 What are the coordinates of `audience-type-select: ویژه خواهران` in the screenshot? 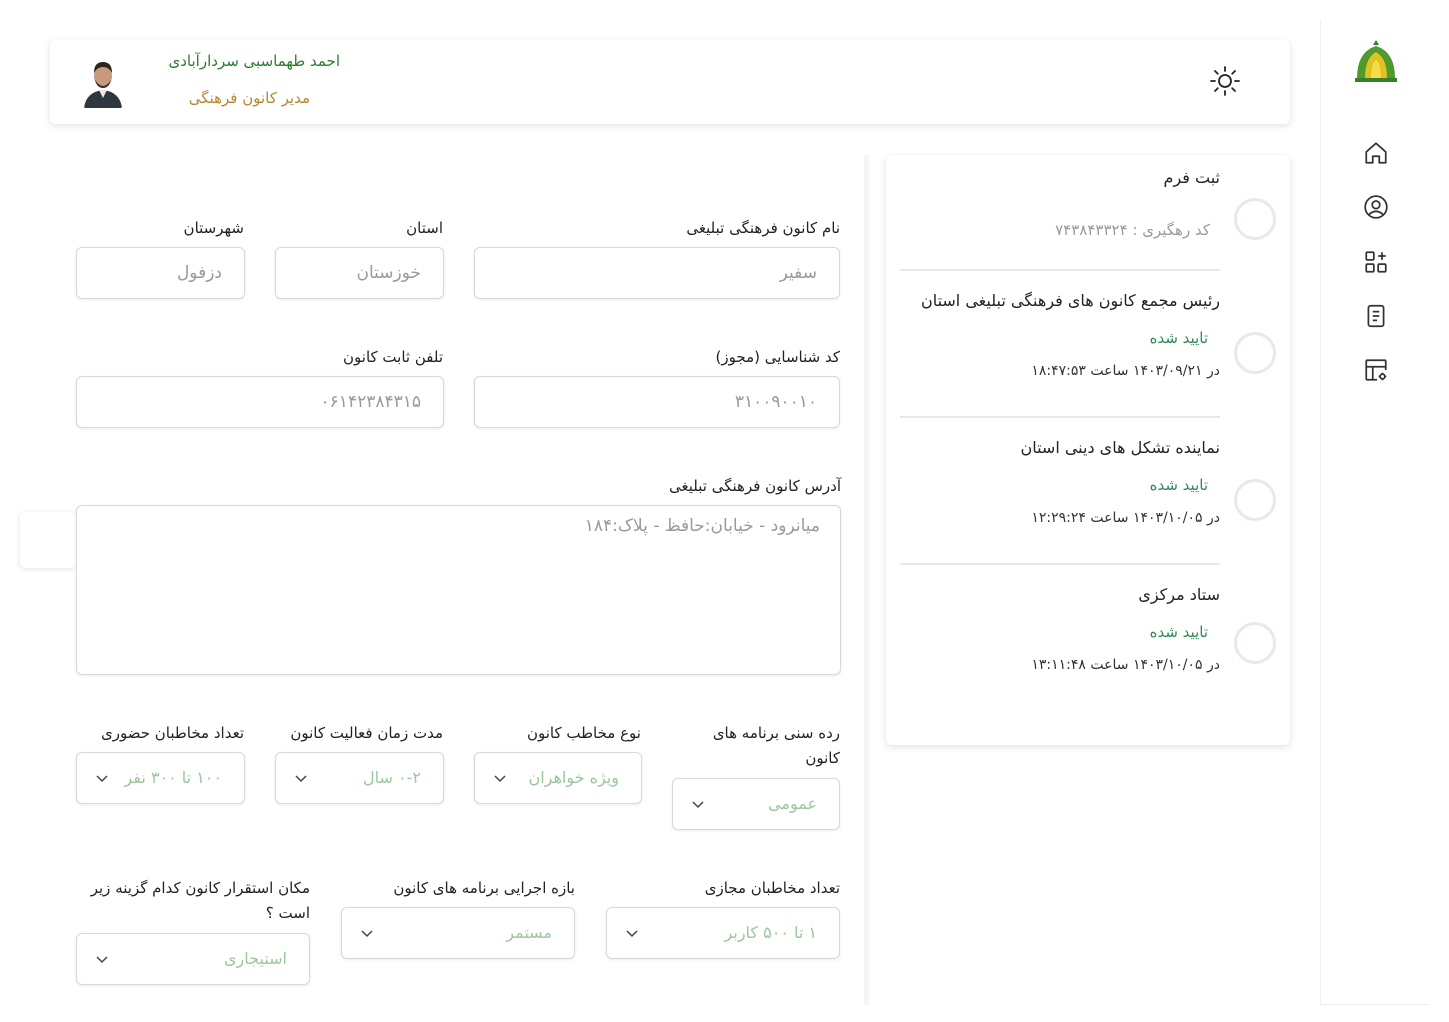 It's located at (558, 778).